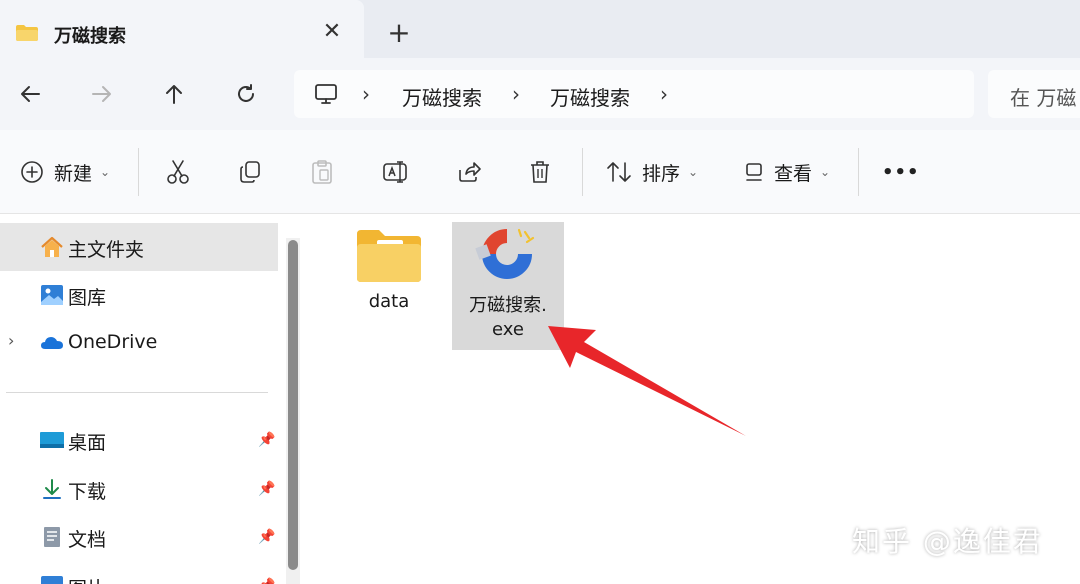 The image size is (1080, 584). Describe the element at coordinates (52, 580) in the screenshot. I see `pictures-icon` at that location.